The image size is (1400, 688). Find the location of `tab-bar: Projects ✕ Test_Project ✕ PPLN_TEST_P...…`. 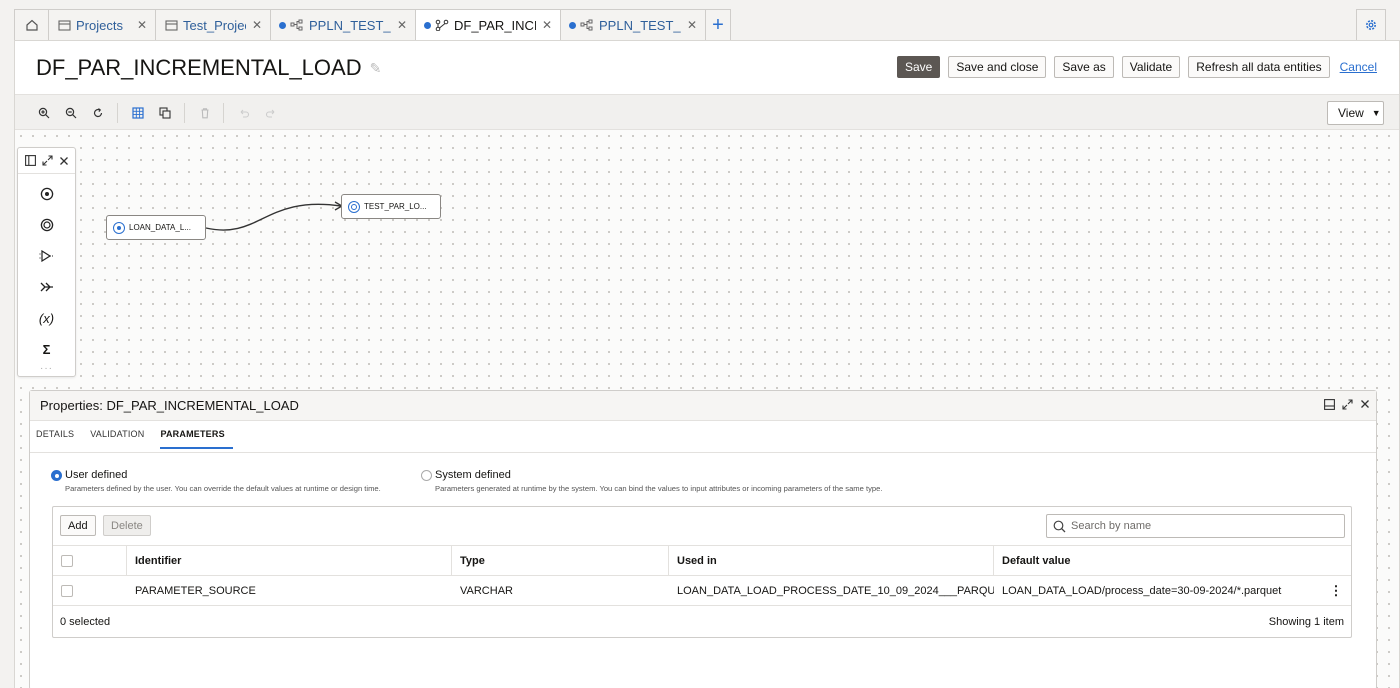

tab-bar: Projects ✕ Test_Project ✕ PPLN_TEST_P...… is located at coordinates (707, 25).